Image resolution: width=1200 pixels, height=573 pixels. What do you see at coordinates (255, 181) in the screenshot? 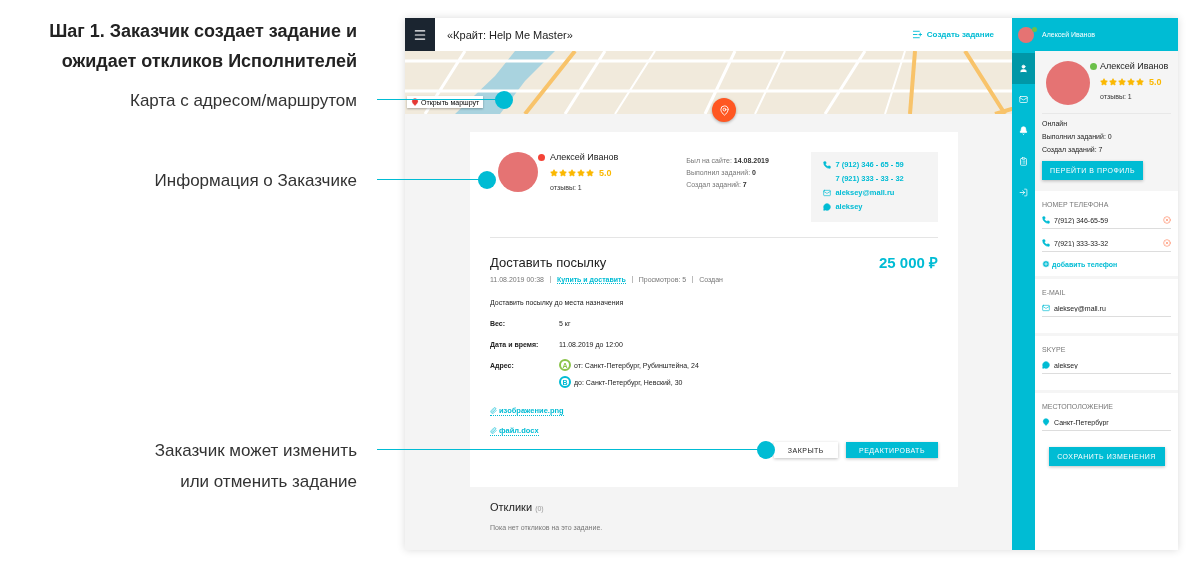
I see `callout-text: Информация о Заказчике` at bounding box center [255, 181].